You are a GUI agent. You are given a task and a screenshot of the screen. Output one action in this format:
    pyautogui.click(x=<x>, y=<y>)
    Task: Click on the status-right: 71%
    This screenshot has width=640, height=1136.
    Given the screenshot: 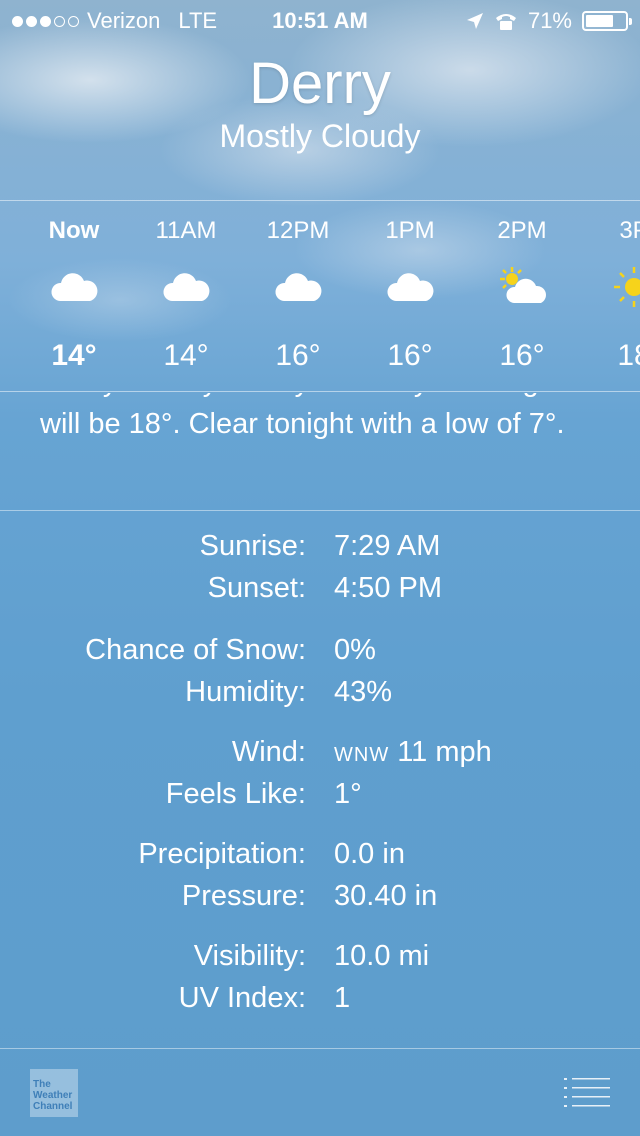 What is the action you would take?
    pyautogui.click(x=549, y=21)
    